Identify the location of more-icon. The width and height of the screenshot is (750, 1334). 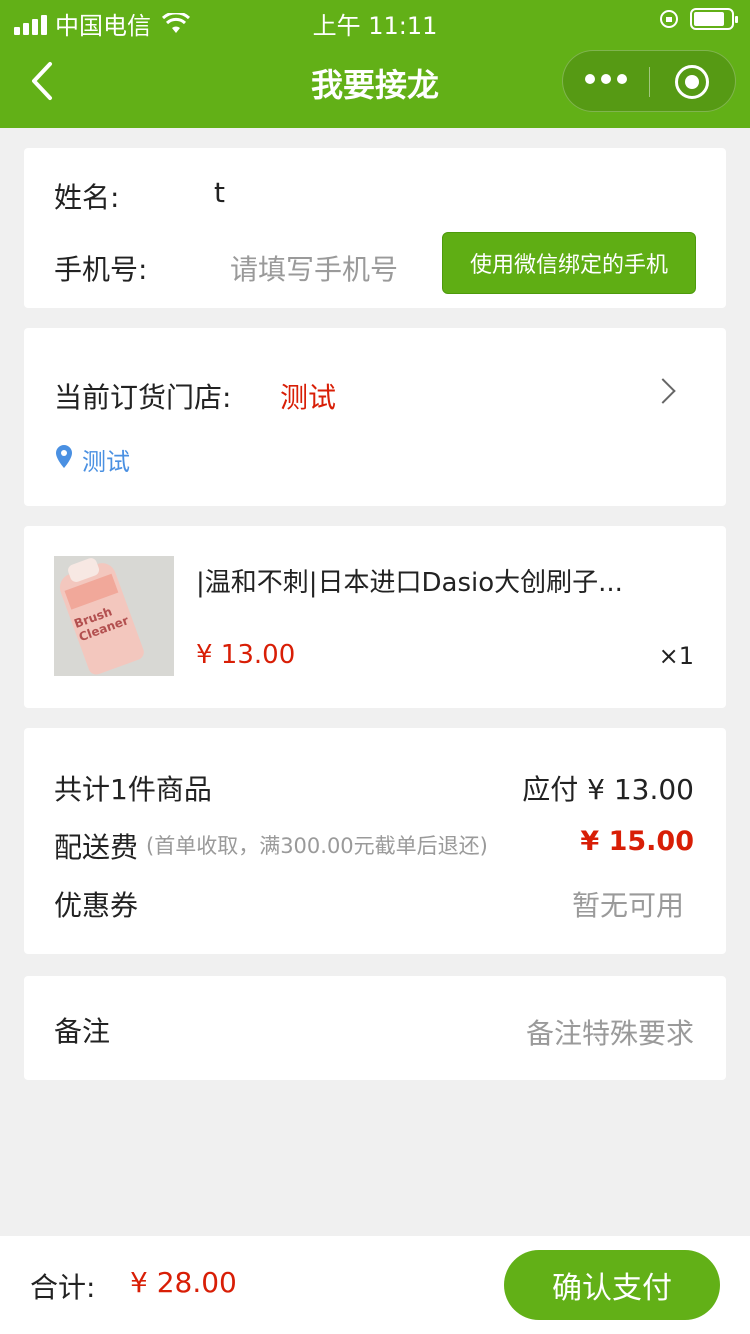
(606, 79).